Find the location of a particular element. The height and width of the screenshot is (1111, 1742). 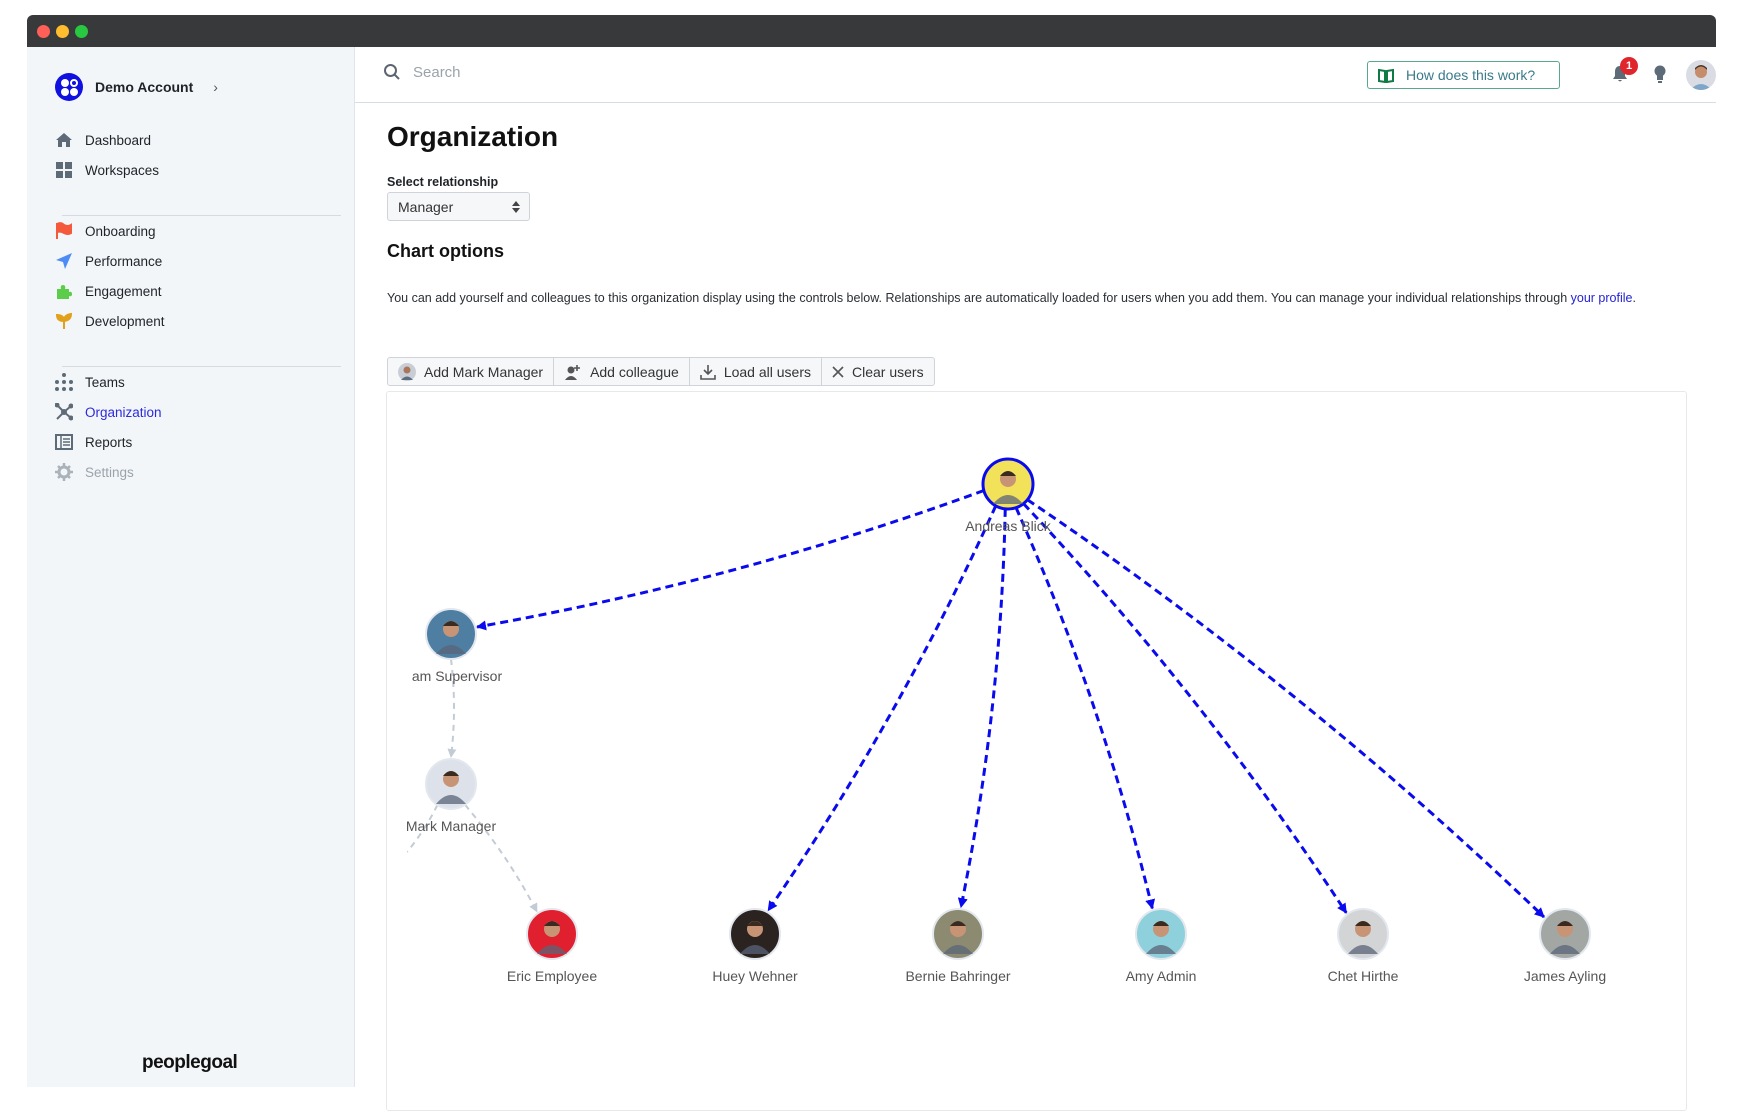

relationship-label: Select relationship is located at coordinates (443, 182).